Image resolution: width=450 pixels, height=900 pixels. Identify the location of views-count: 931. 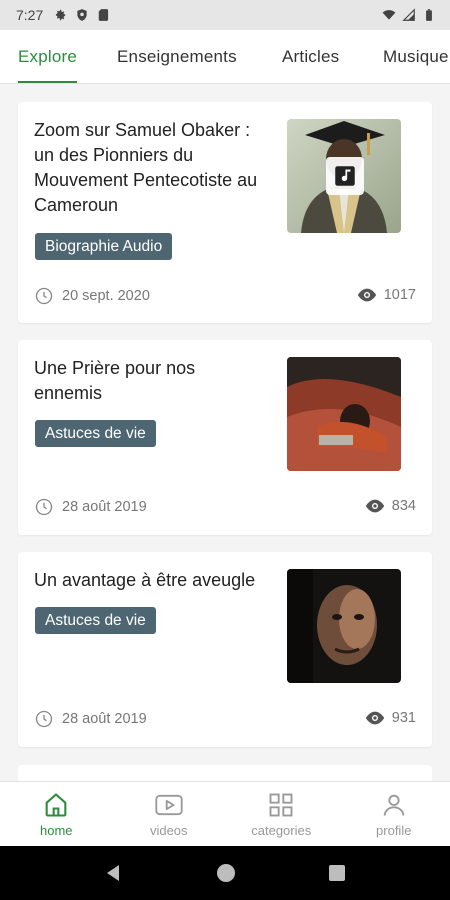
(403, 718).